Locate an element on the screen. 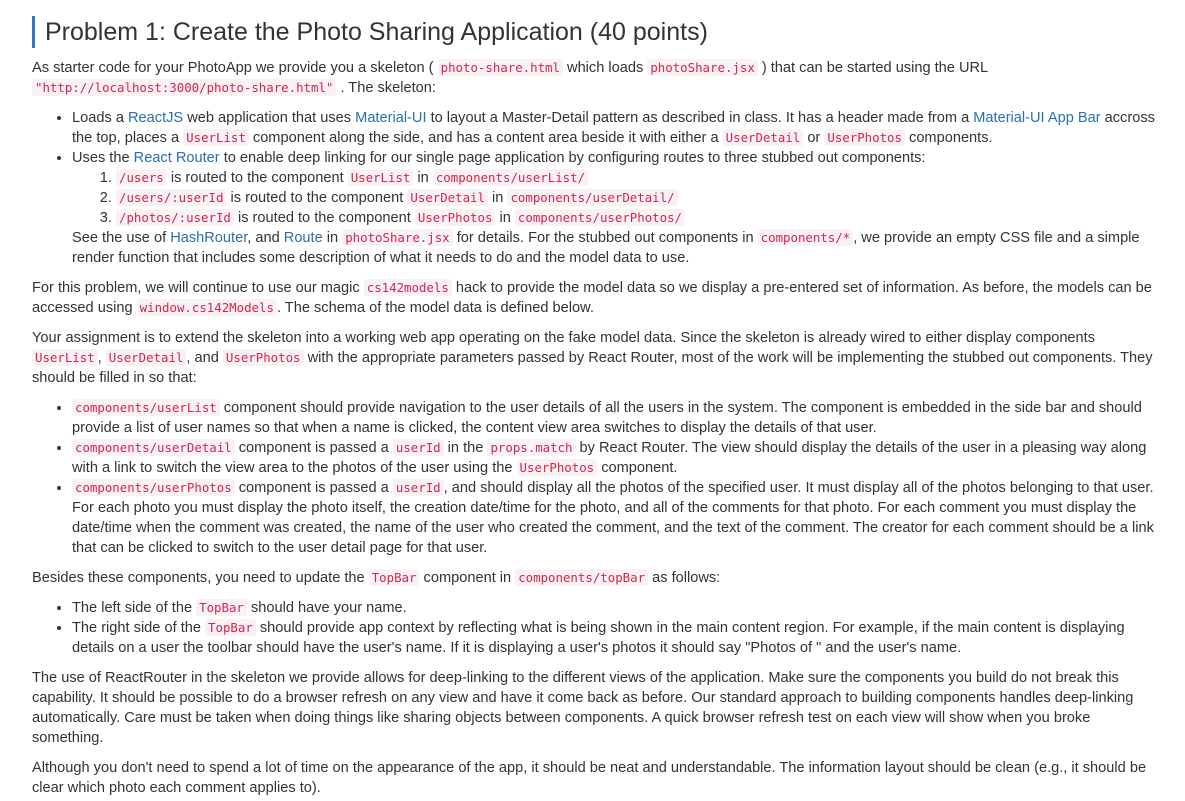 This screenshot has height=801, width=1185. inline-code: cs142models is located at coordinates (407, 287).